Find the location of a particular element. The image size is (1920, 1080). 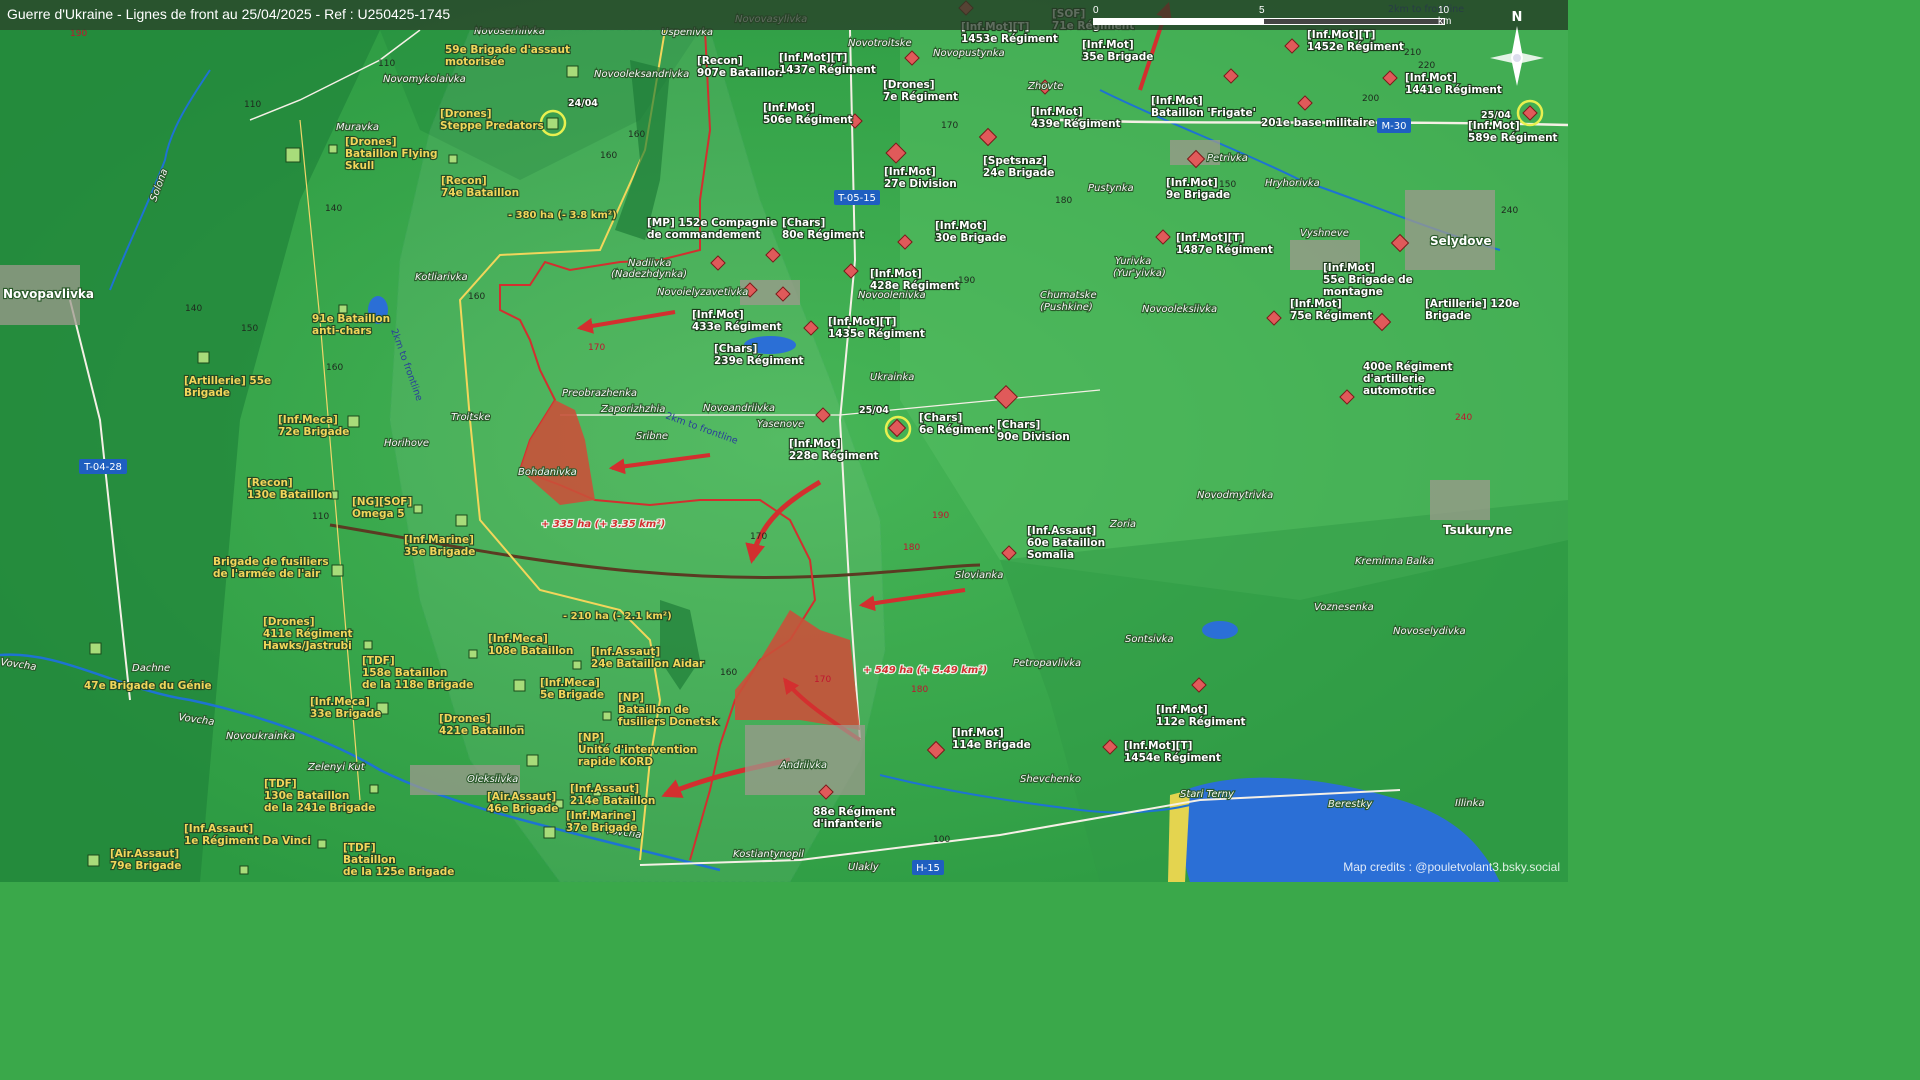

ukr-unit-label: 59e Brigade d'assaut is located at coordinates (507, 50).